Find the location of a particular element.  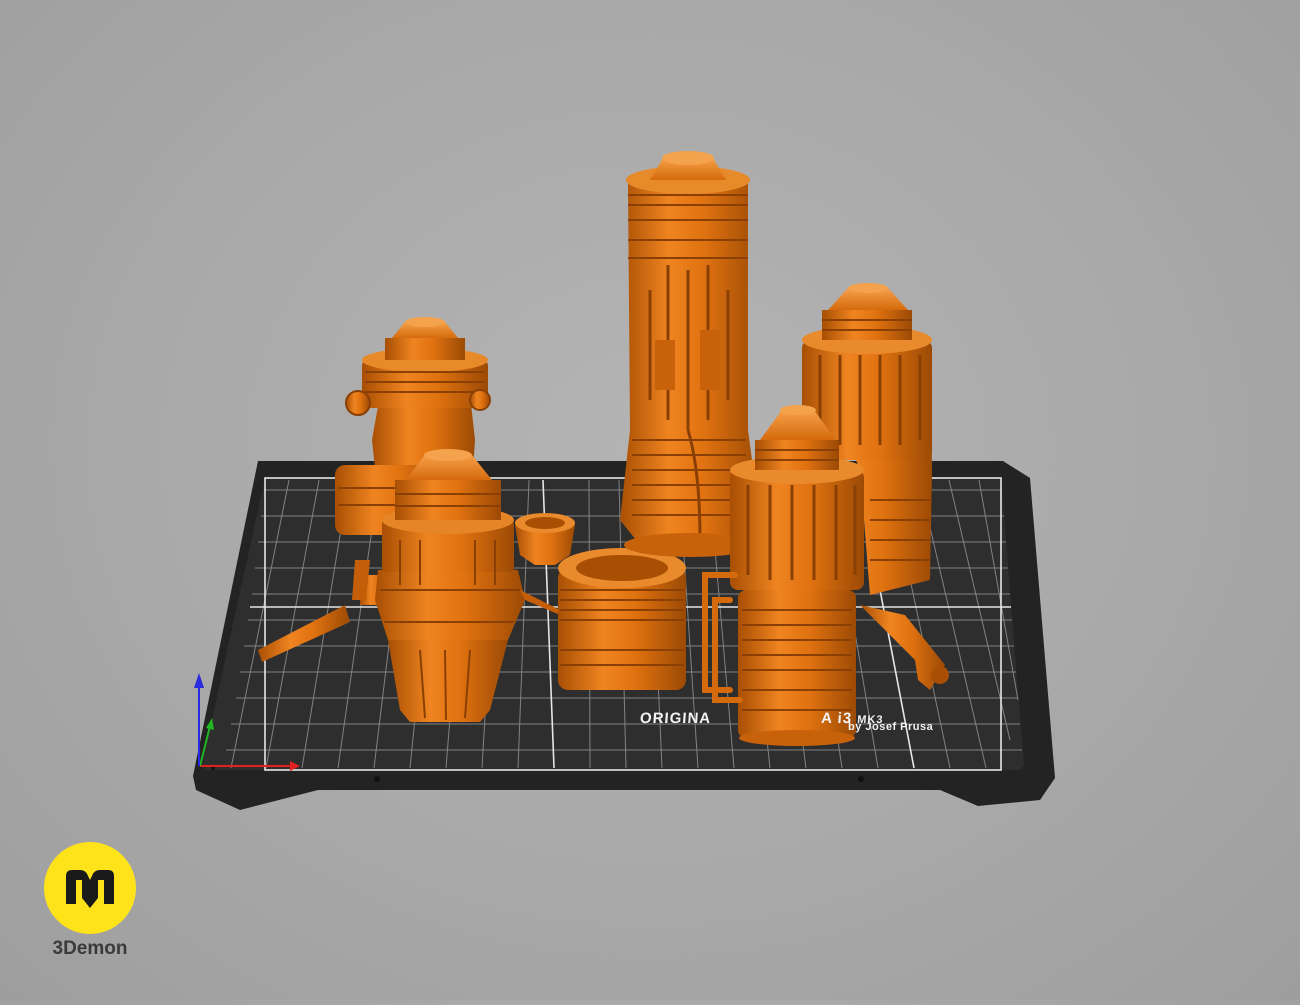

brand-watermark: 3Demon is located at coordinates (90, 901).